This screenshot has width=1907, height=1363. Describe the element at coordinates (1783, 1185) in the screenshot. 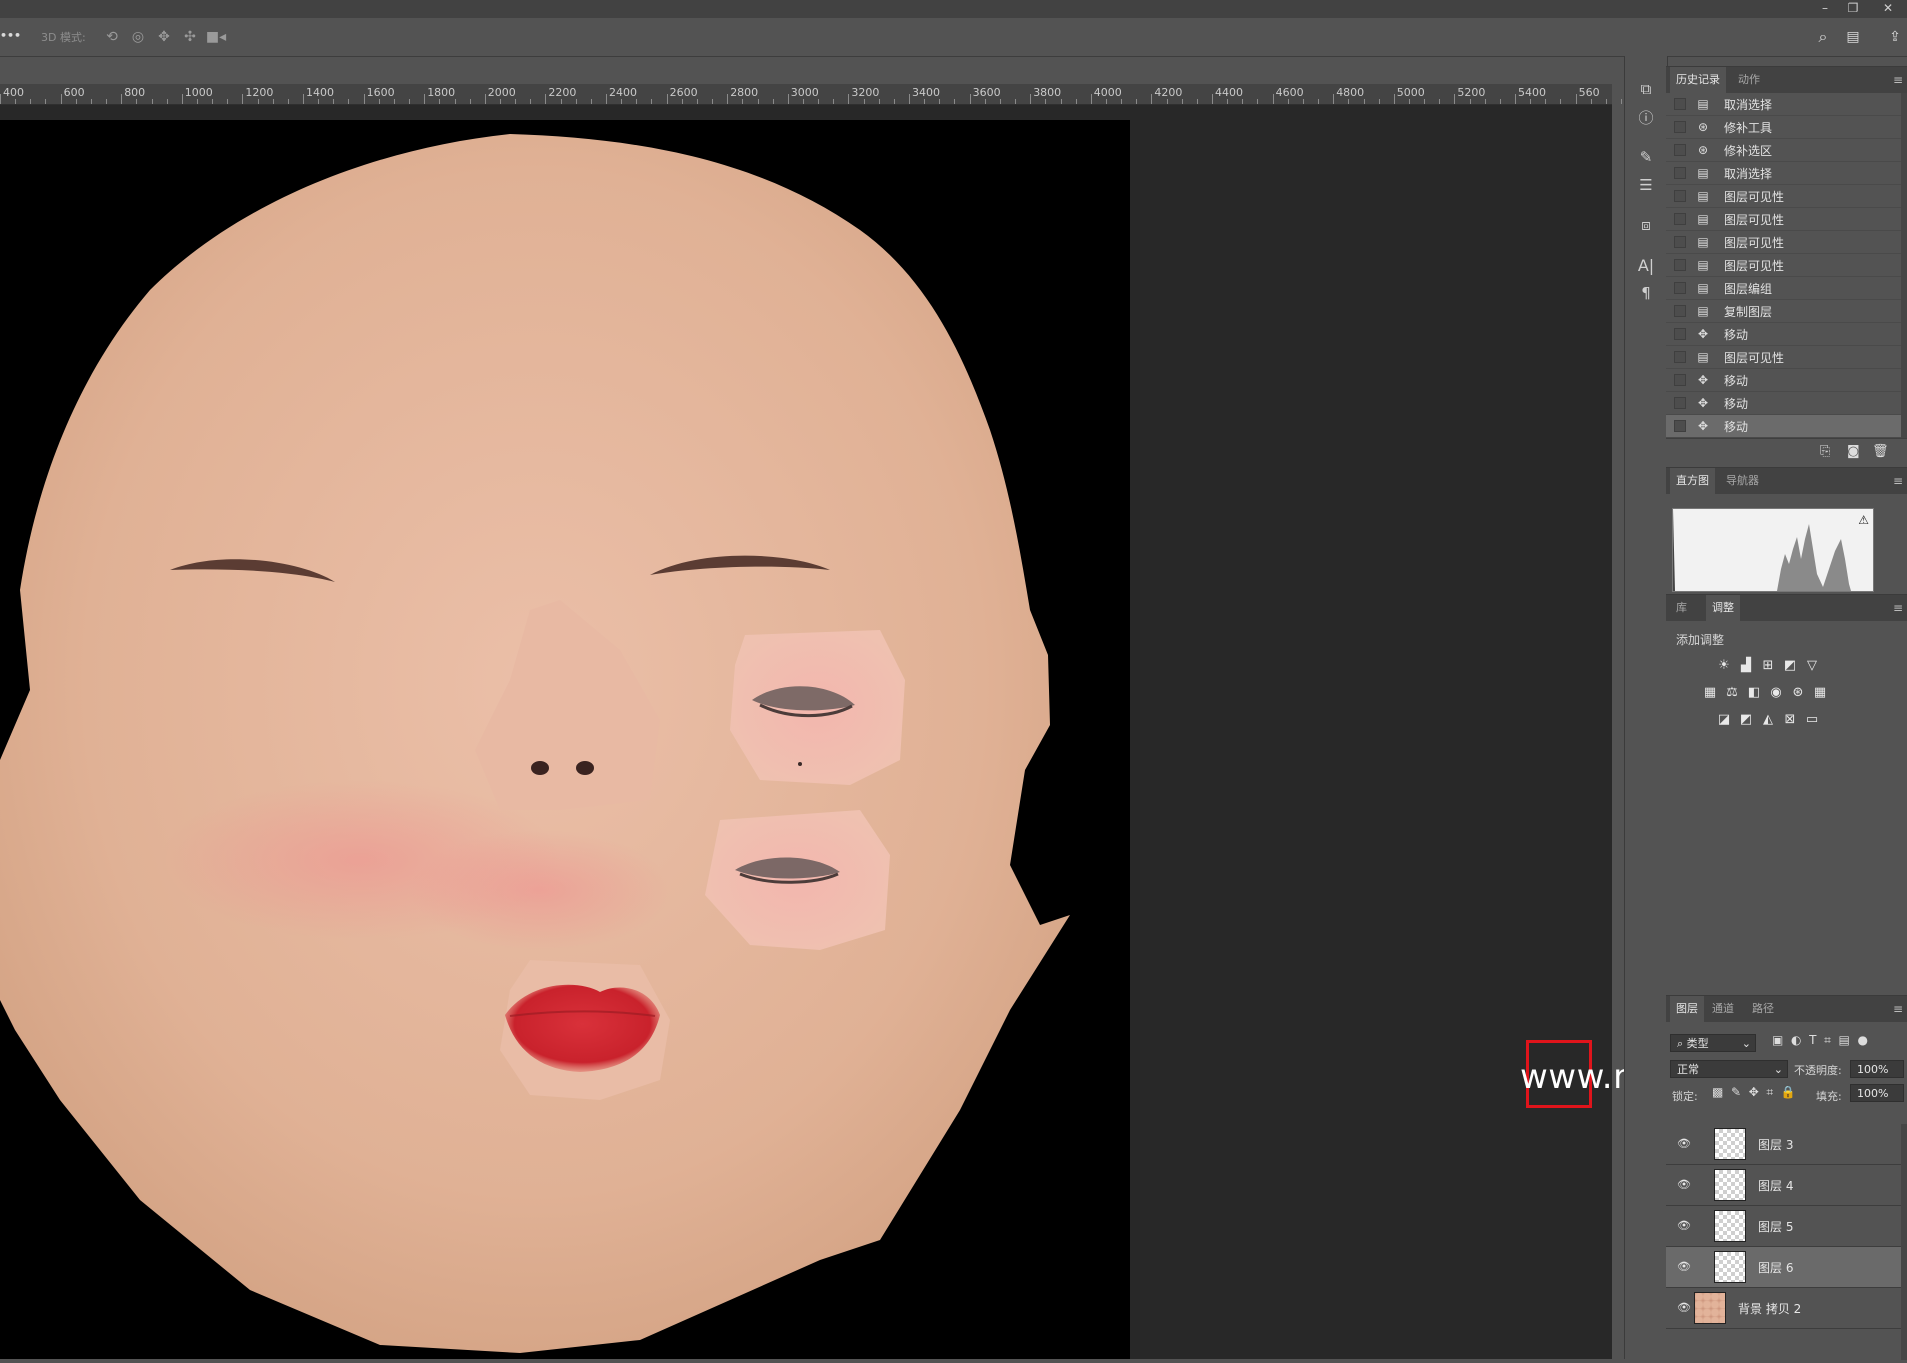

I see `layer-row: 👁 图层 4` at that location.